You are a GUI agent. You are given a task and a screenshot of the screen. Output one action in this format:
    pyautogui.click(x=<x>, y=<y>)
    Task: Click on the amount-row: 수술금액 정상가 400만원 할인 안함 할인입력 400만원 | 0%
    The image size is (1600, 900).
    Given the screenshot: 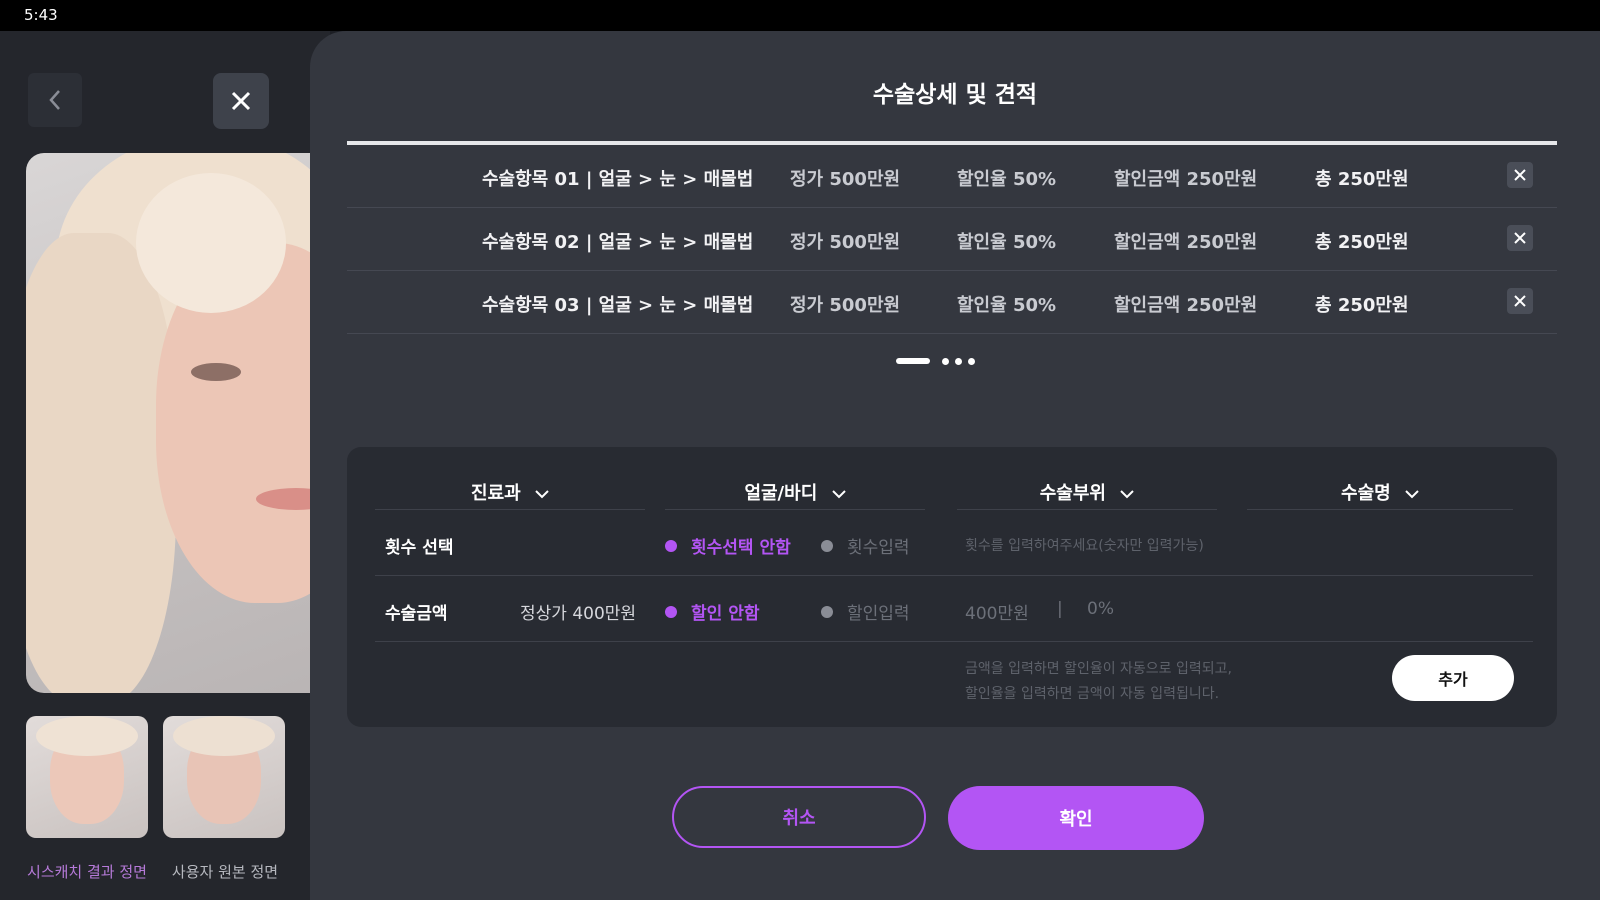 What is the action you would take?
    pyautogui.click(x=954, y=609)
    